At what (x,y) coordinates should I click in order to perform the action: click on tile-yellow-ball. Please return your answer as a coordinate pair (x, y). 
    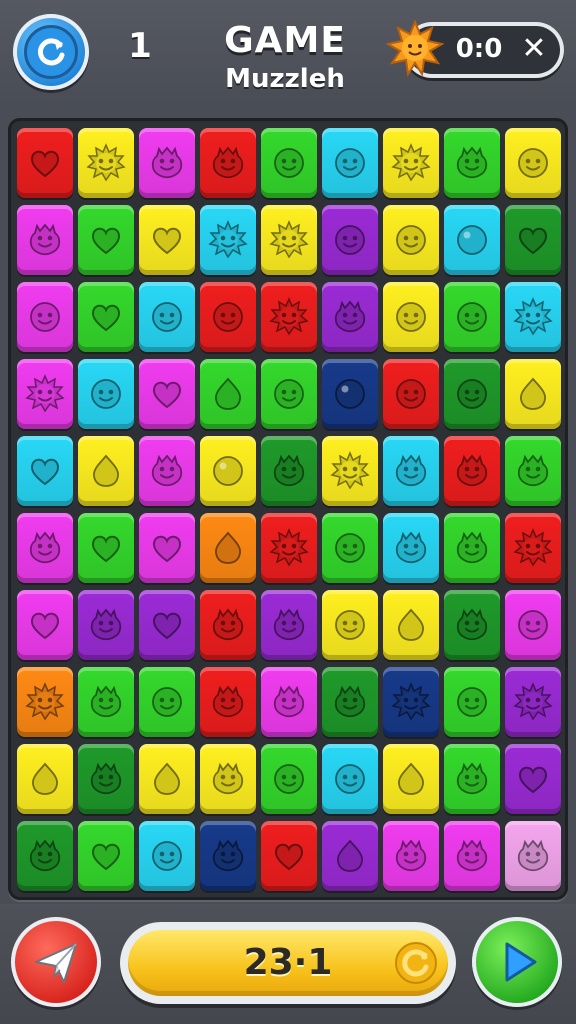
    Looking at the image, I should click on (228, 471).